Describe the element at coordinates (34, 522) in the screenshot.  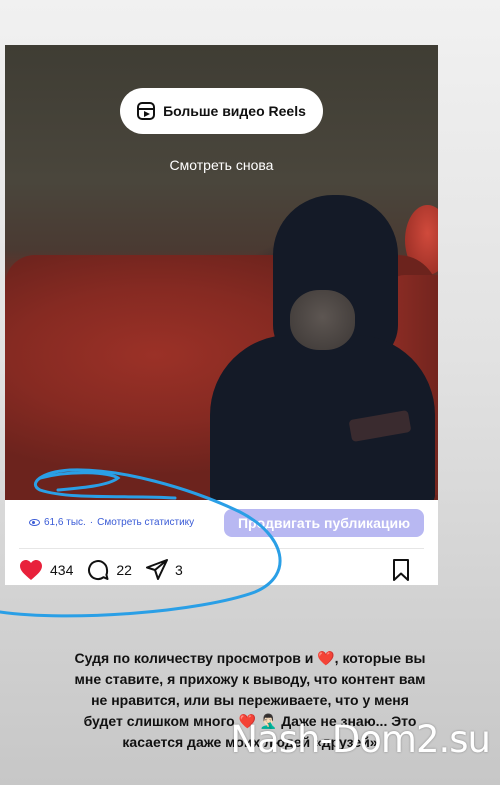
I see `eye-icon` at that location.